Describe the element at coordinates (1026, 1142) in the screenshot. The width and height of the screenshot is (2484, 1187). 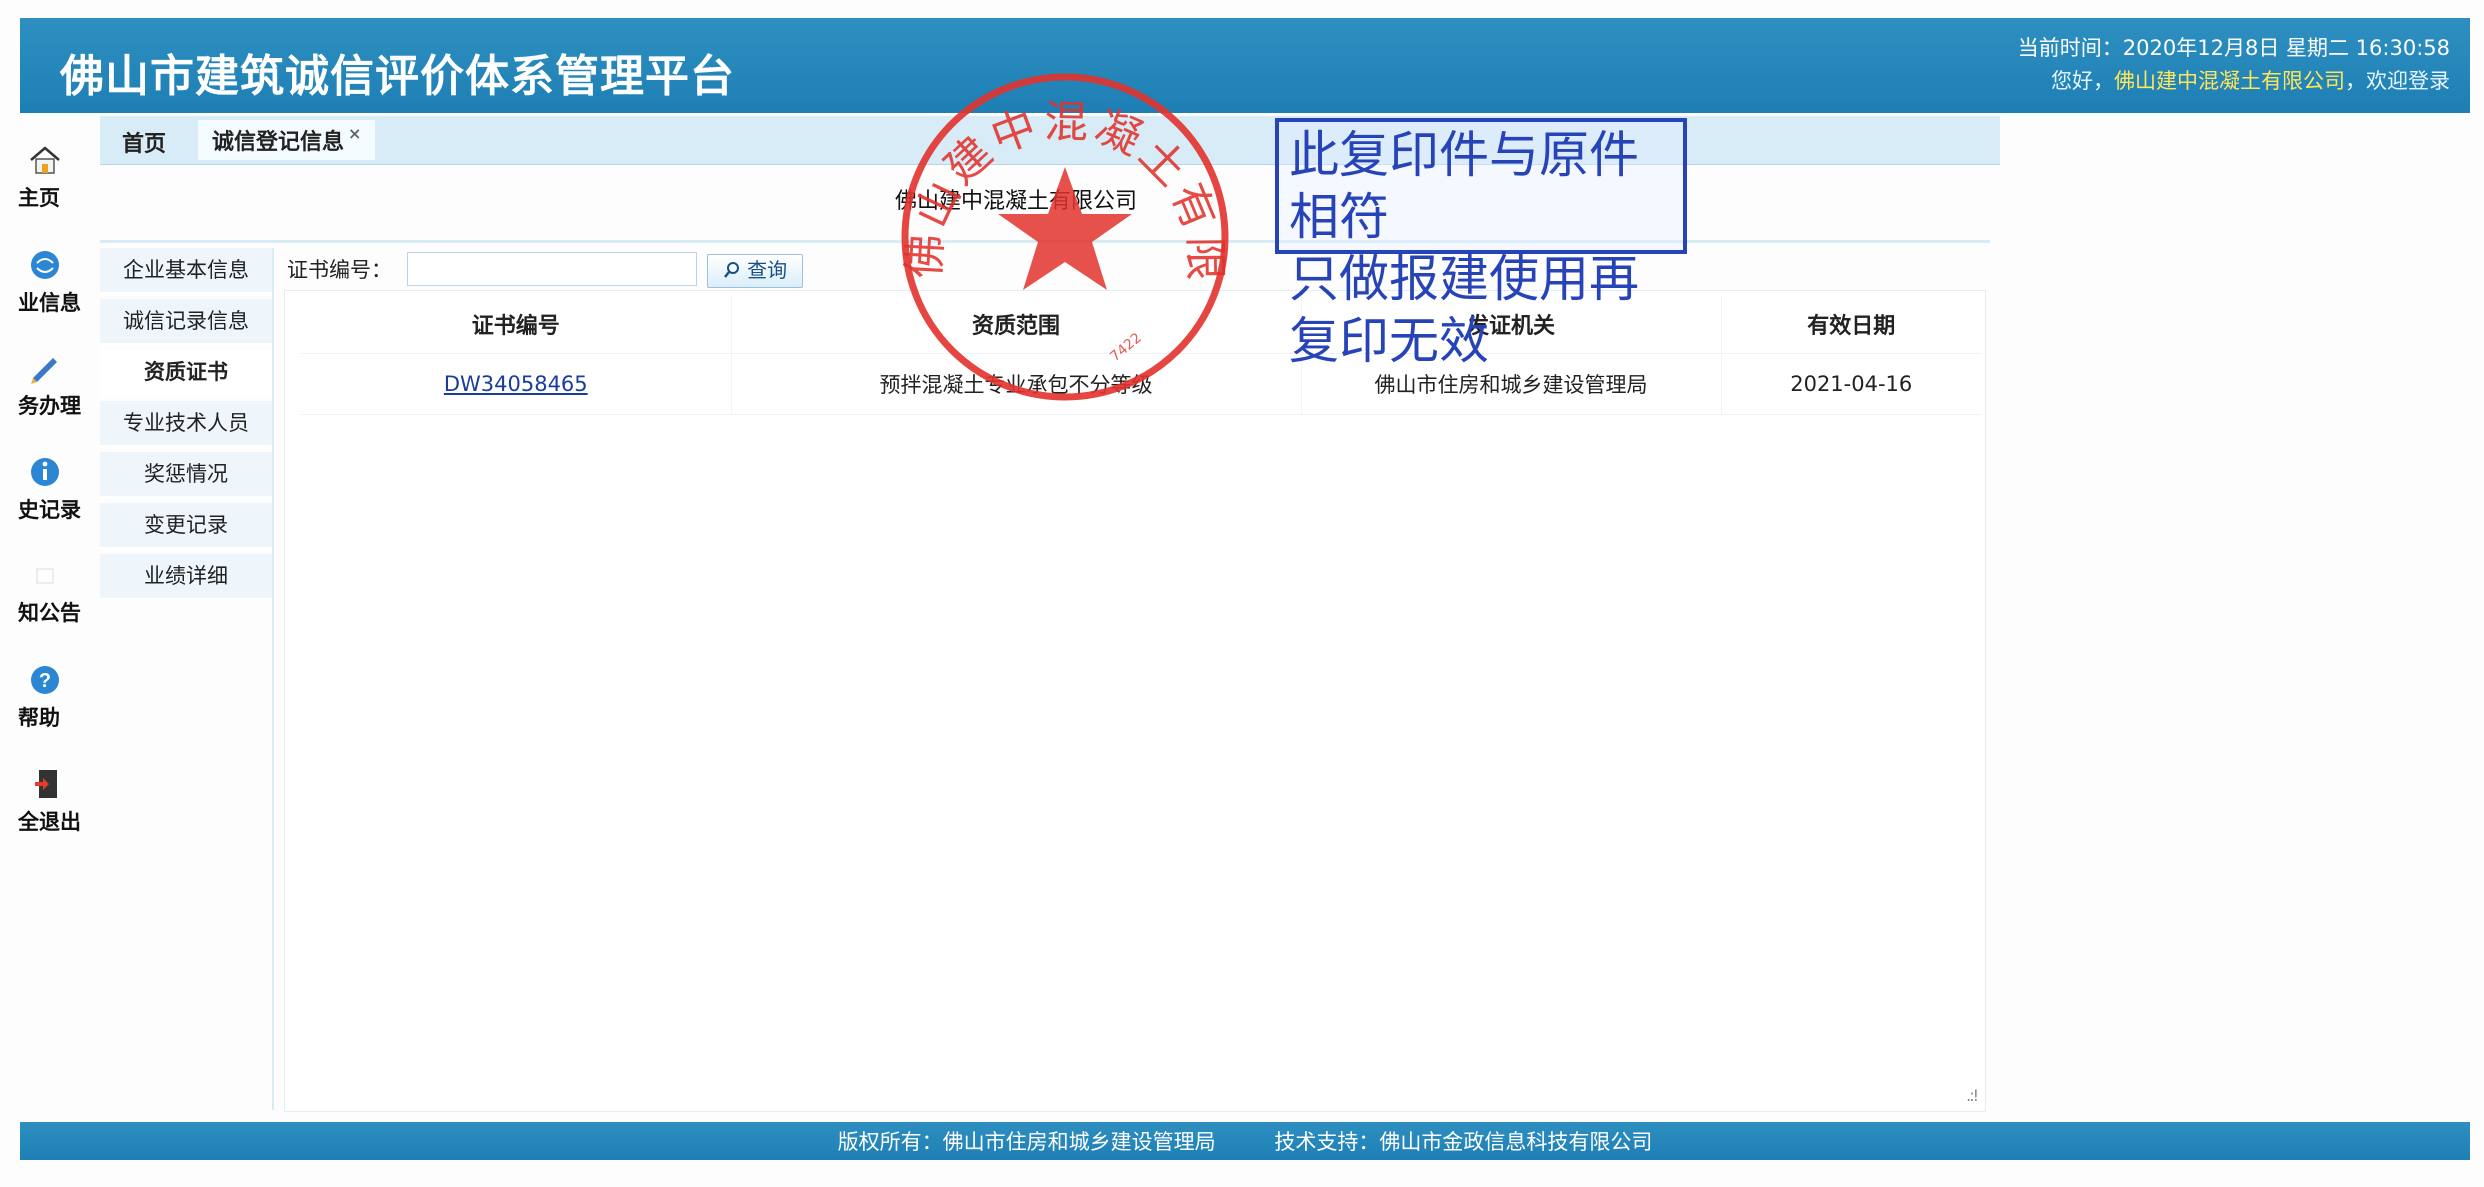
I see `footer-copyright: 版权所有：佛山市住房和城乡建设管理局` at that location.